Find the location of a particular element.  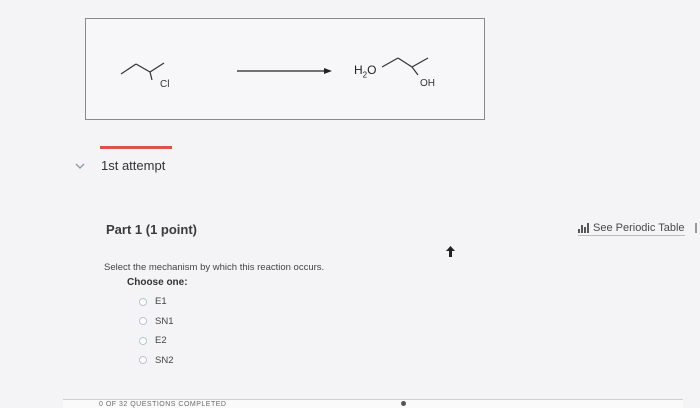

option-e2: E2 is located at coordinates (156, 341).